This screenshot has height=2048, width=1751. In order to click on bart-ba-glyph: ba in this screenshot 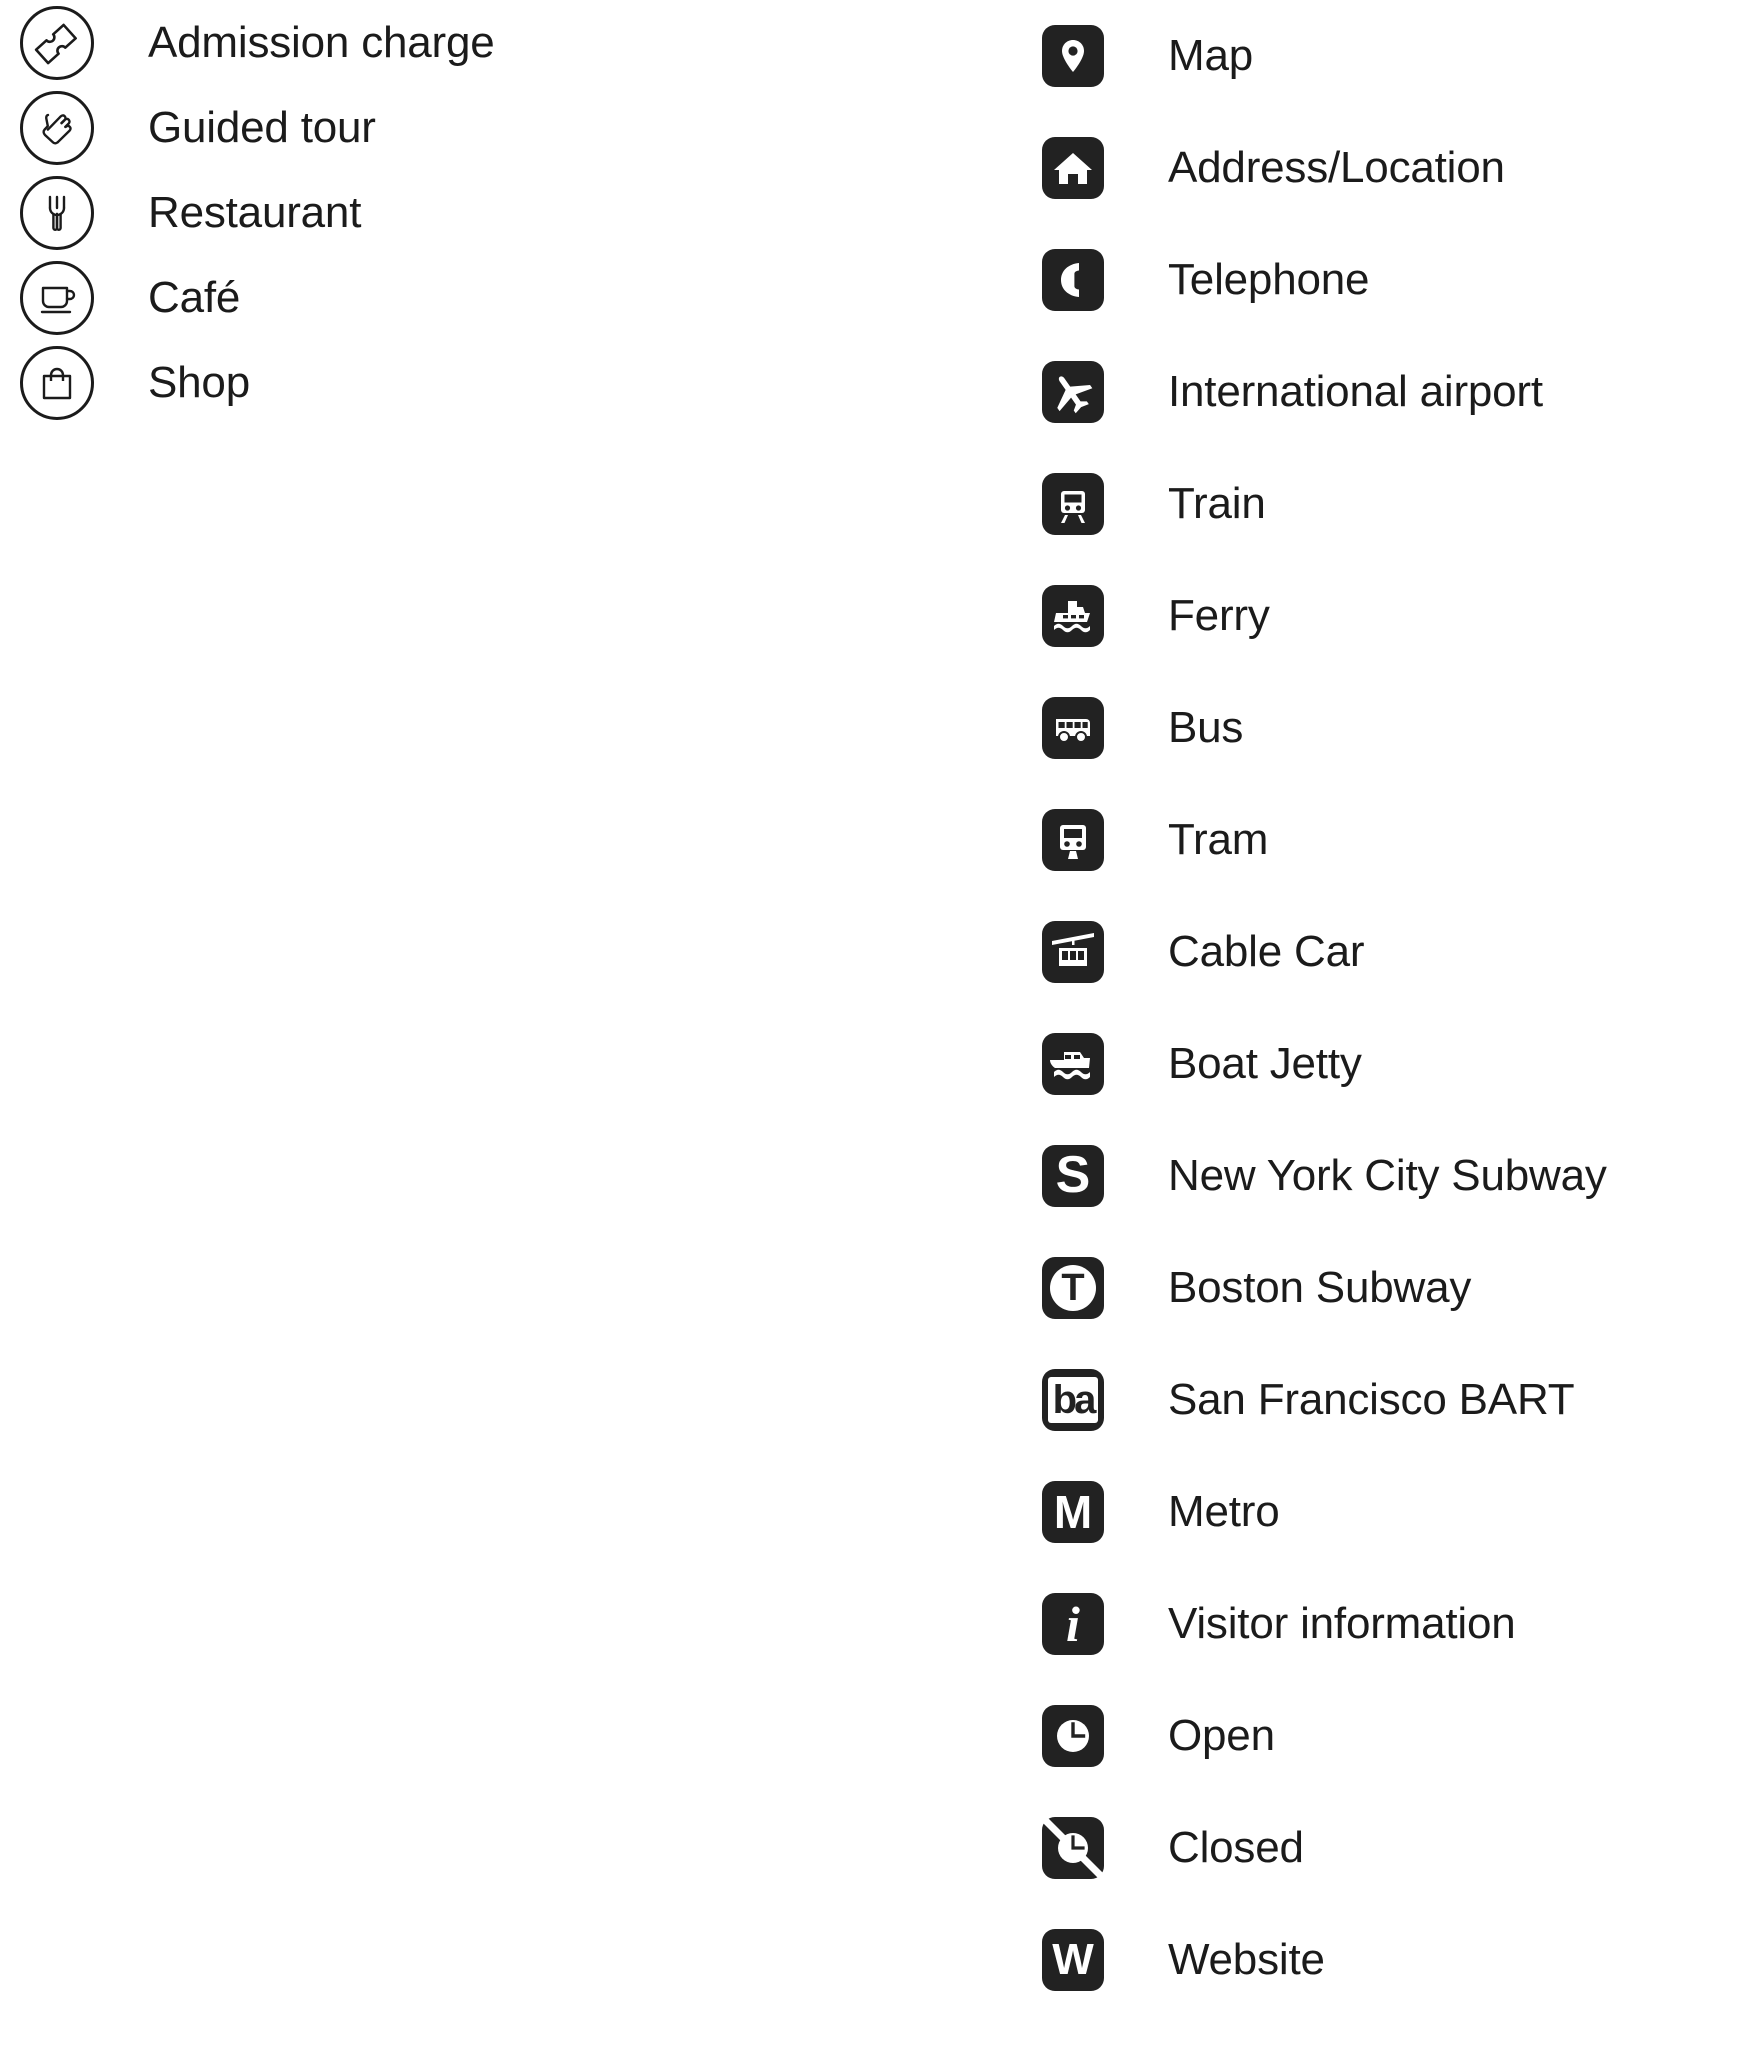, I will do `click(1074, 1400)`.